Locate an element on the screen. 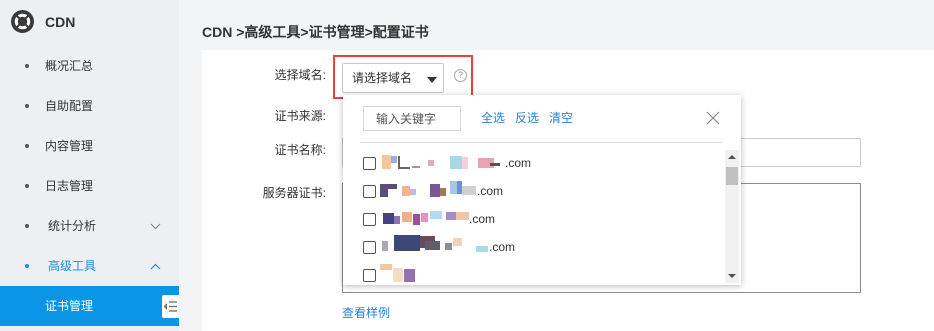 The image size is (934, 331). sidebar-item-label: 自助配置 is located at coordinates (69, 106).